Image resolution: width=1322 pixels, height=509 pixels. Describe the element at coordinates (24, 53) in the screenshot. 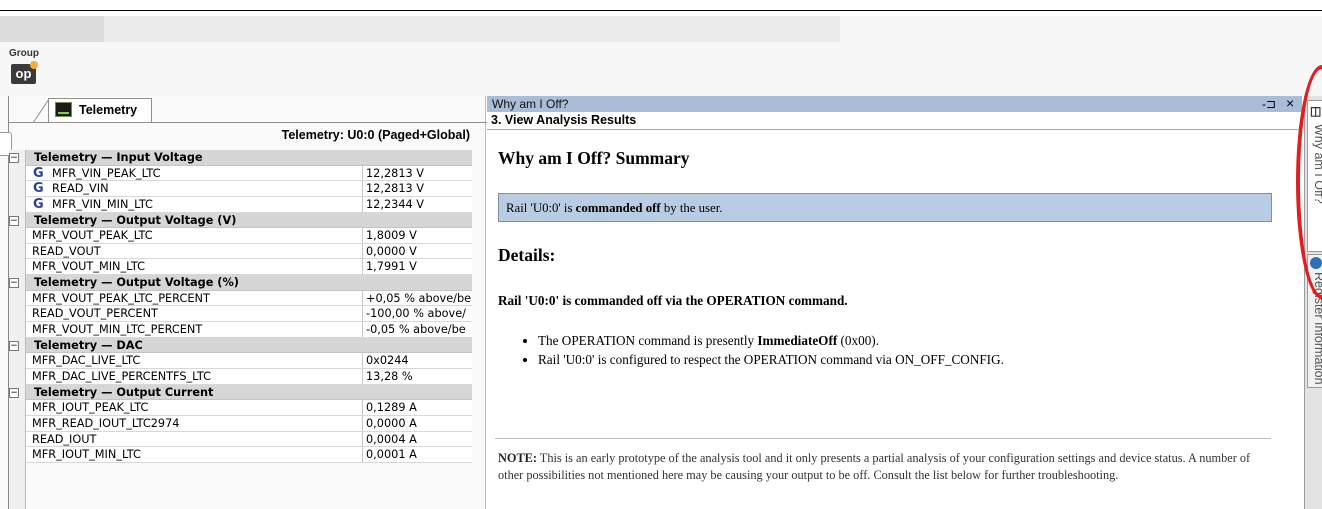

I see `group-label: Group` at that location.